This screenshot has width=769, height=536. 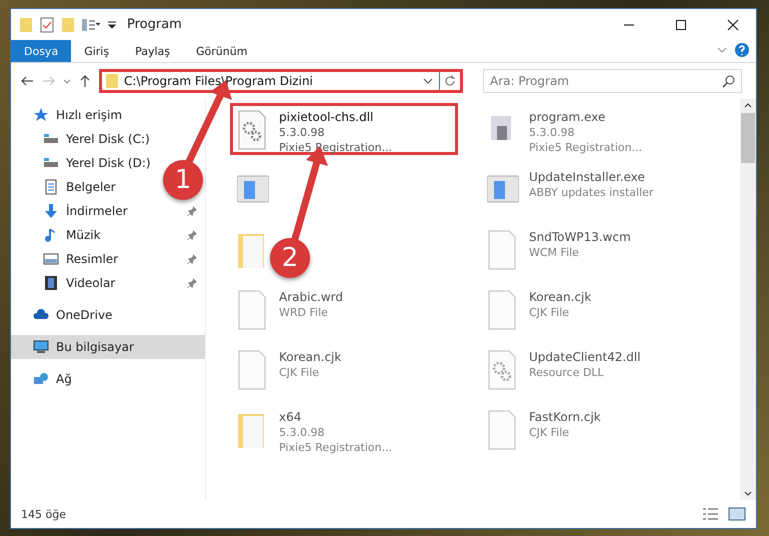 What do you see at coordinates (748, 138) in the screenshot?
I see `scrollbar-thumb` at bounding box center [748, 138].